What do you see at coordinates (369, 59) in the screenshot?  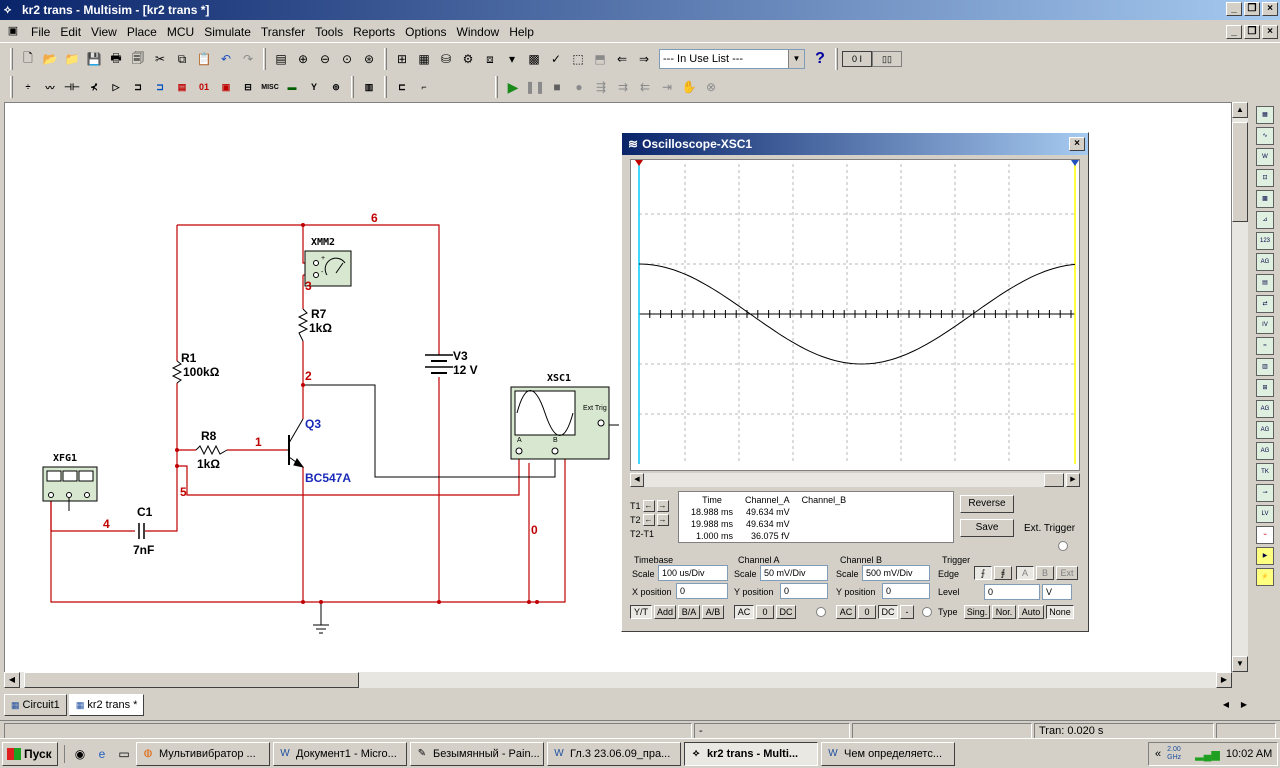 I see `zoom-fit-icon: ⊛` at bounding box center [369, 59].